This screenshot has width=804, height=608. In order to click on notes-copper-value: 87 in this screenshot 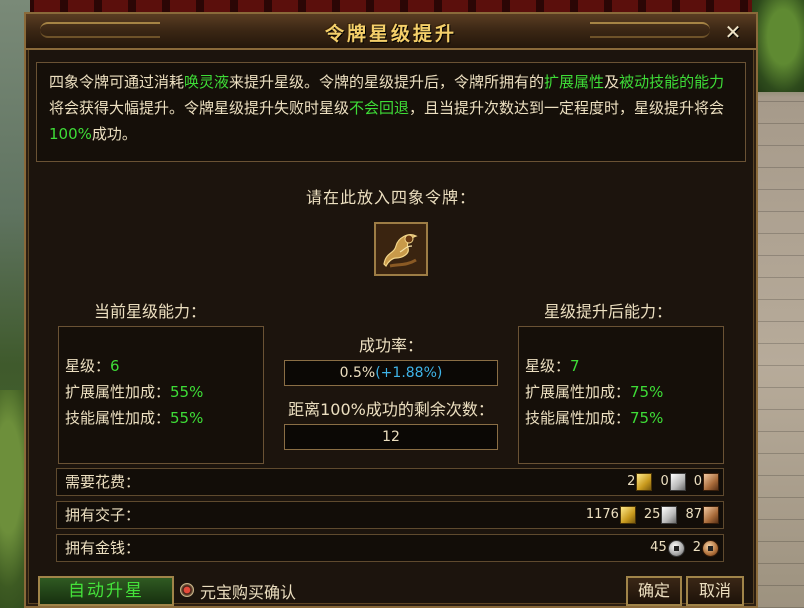, I will do `click(693, 514)`.